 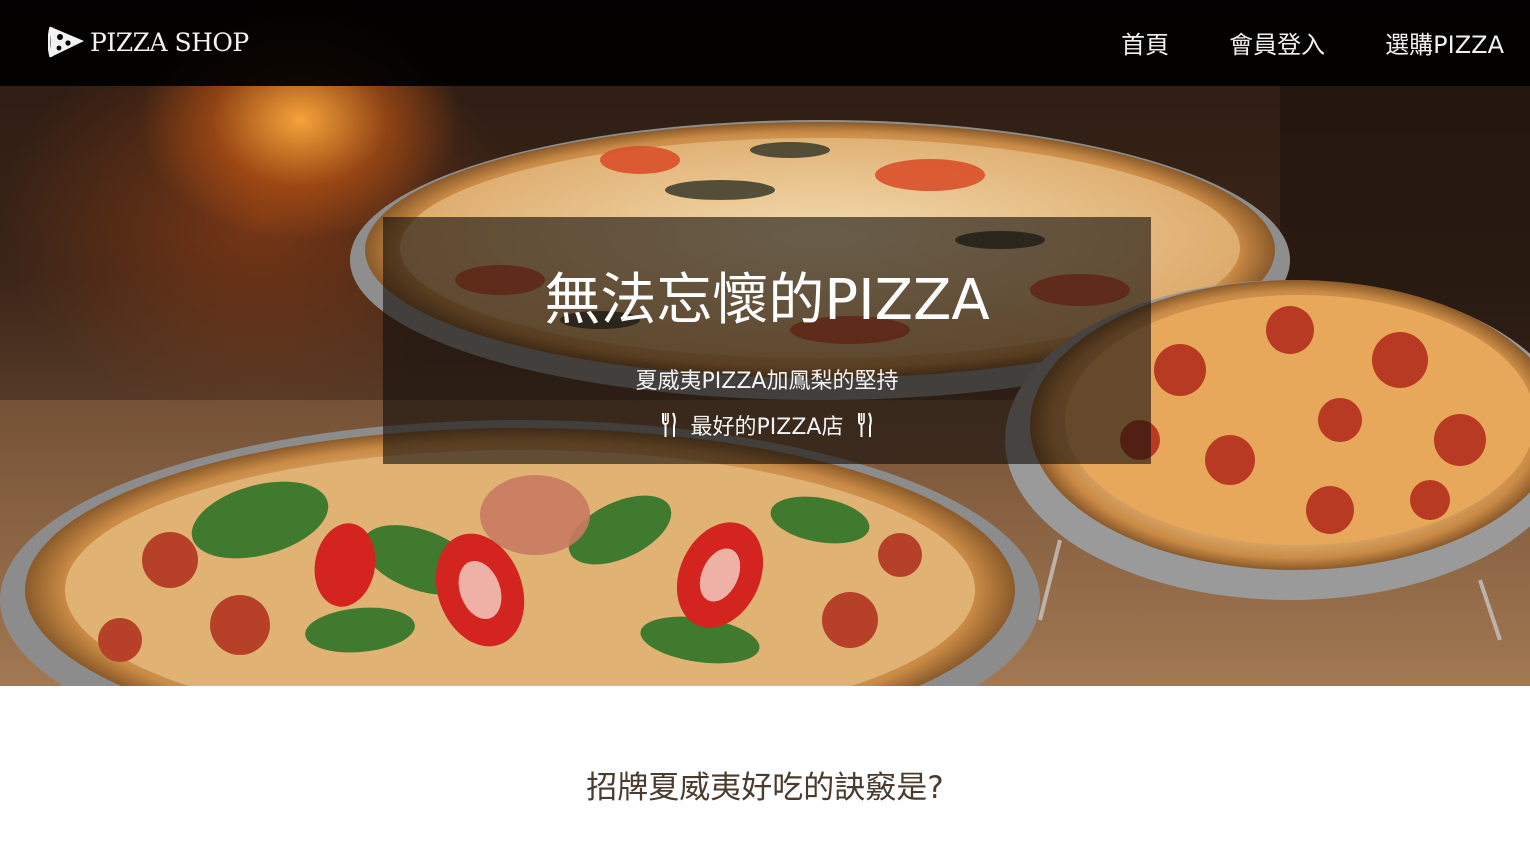 What do you see at coordinates (66, 42) in the screenshot?
I see `pizza-slice-icon` at bounding box center [66, 42].